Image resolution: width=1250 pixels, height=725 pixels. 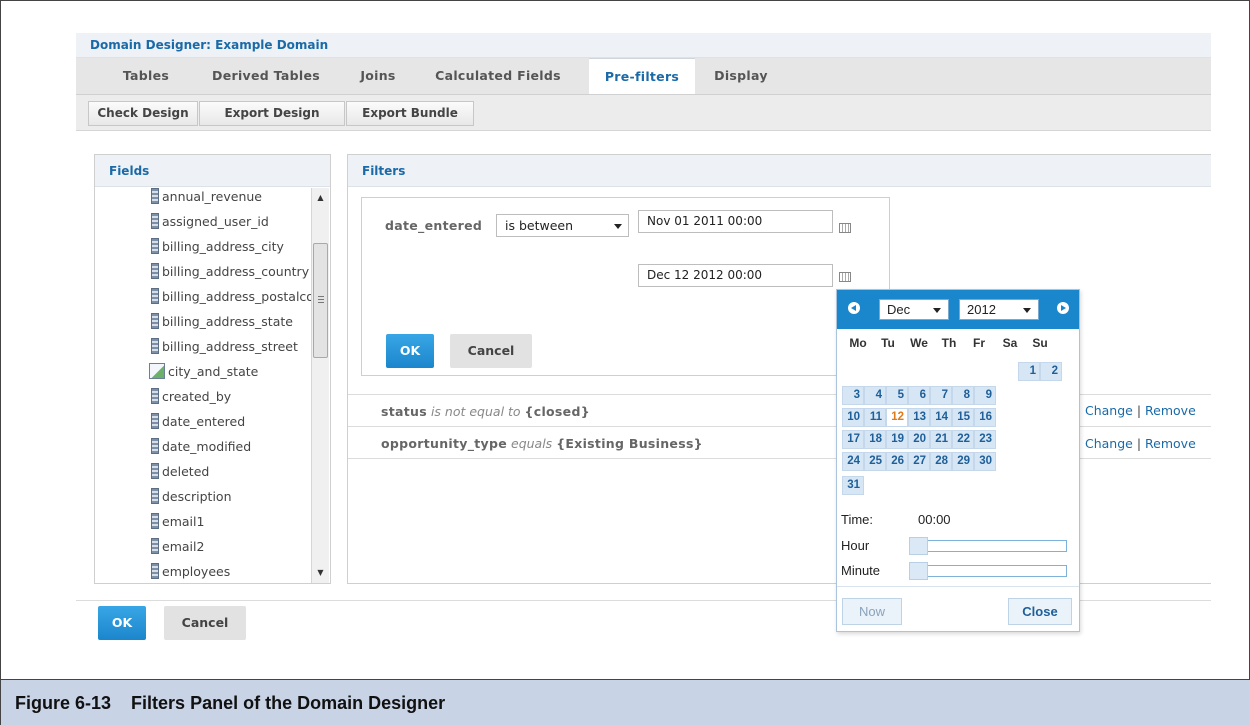 I want to click on calendar-day: 8, so click(x=963, y=395).